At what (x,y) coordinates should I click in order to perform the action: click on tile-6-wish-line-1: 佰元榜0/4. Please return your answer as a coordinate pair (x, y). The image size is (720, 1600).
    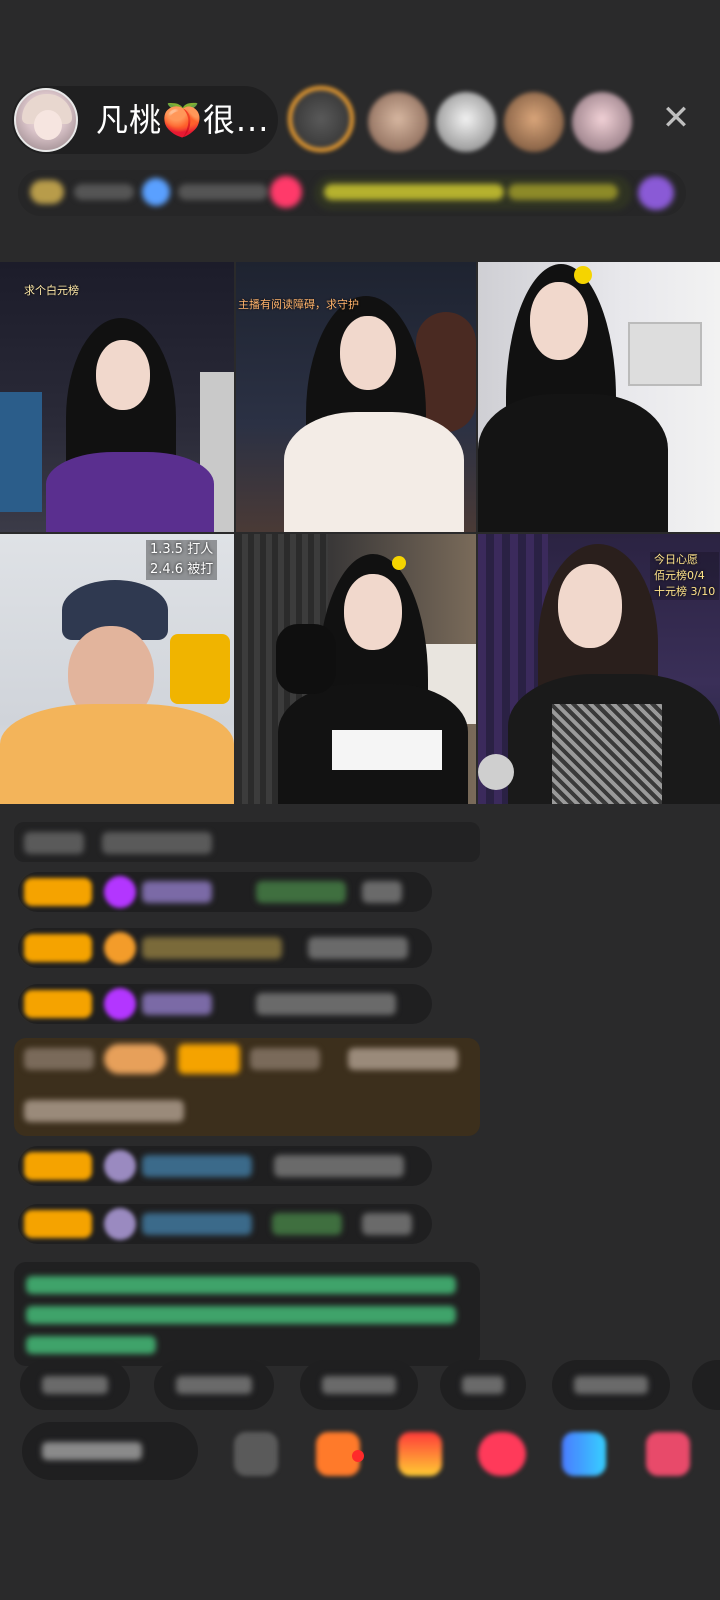
    Looking at the image, I should click on (679, 575).